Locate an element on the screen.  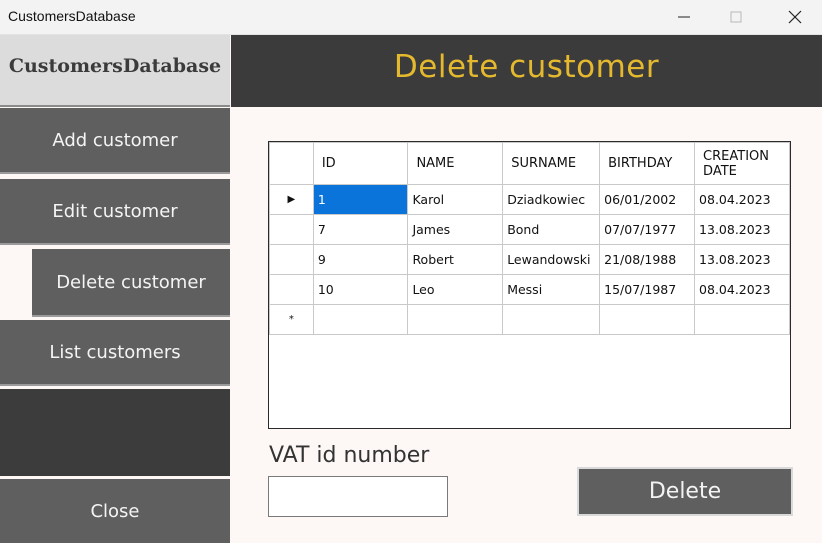
sidebar-spacer is located at coordinates (115, 432).